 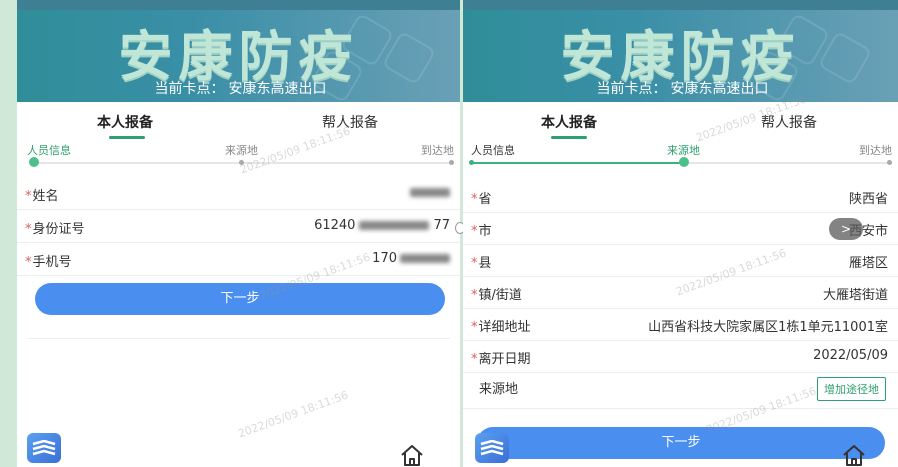 I want to click on city-label: *市, so click(x=481, y=229).